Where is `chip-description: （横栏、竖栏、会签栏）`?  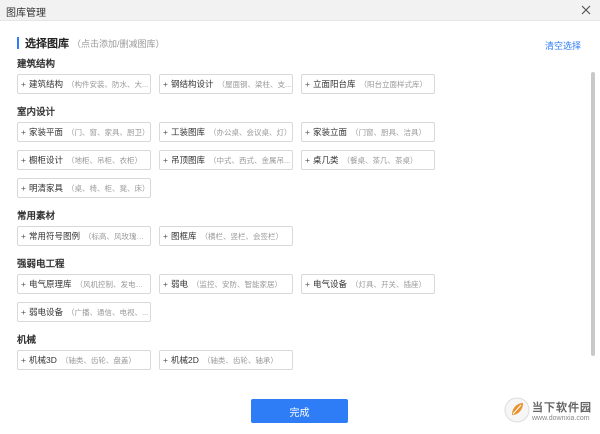 chip-description: （横栏、竖栏、会签栏） is located at coordinates (242, 236).